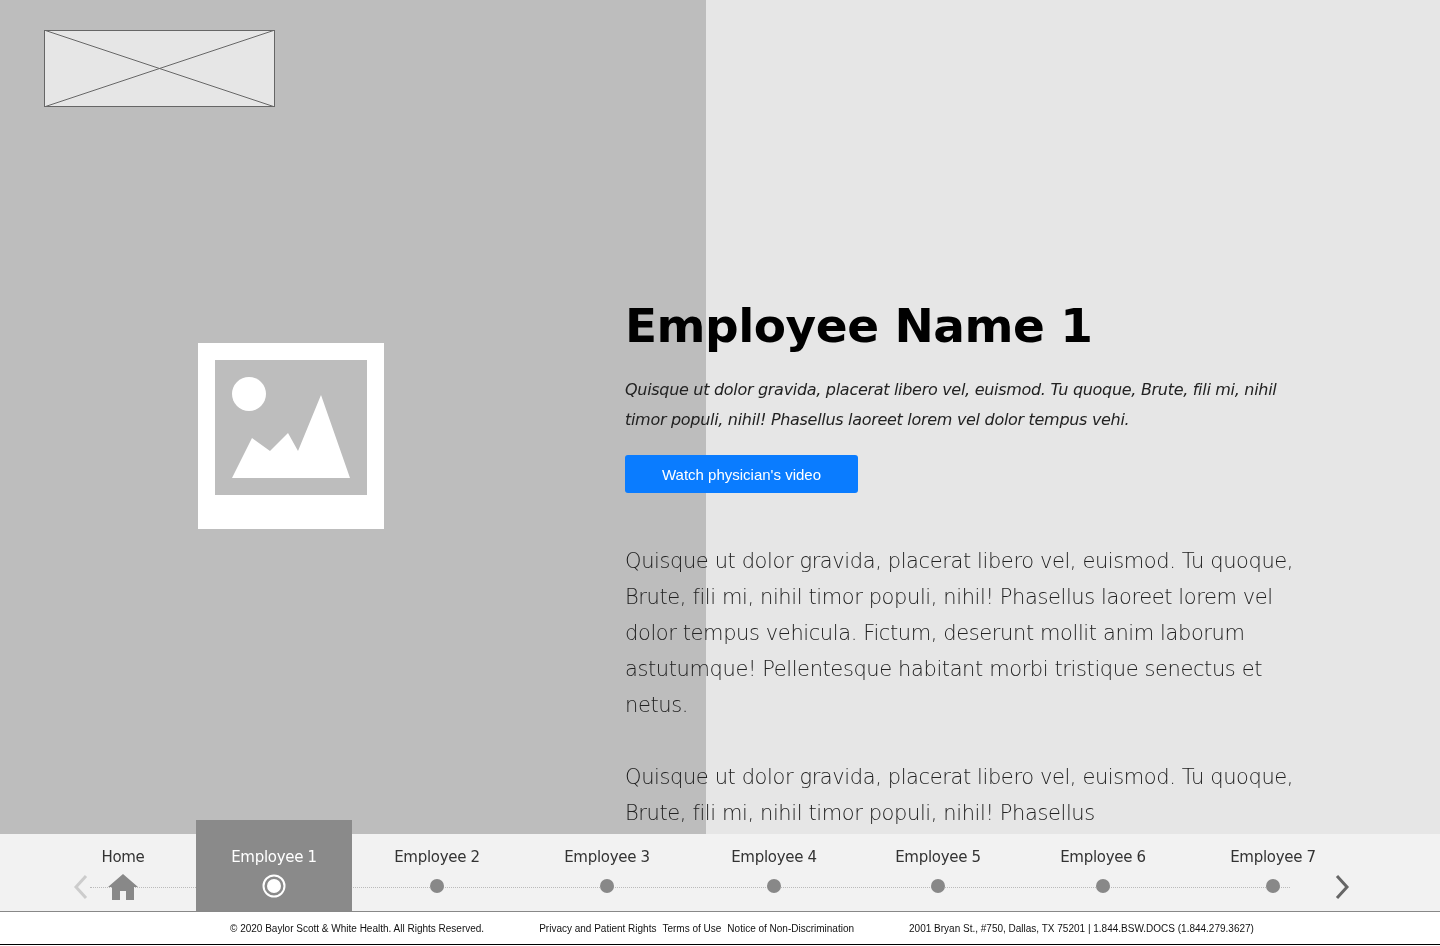 This screenshot has height=946, width=1440. What do you see at coordinates (951, 405) in the screenshot?
I see `summary-text: Quisque ut dolor gravida, placerat libero vel, euismod. Tu quoque, Brute, fili mi, nihil timor populi, nihil! Phasellus laoreet lorem vel dolor tempus vehi.` at bounding box center [951, 405].